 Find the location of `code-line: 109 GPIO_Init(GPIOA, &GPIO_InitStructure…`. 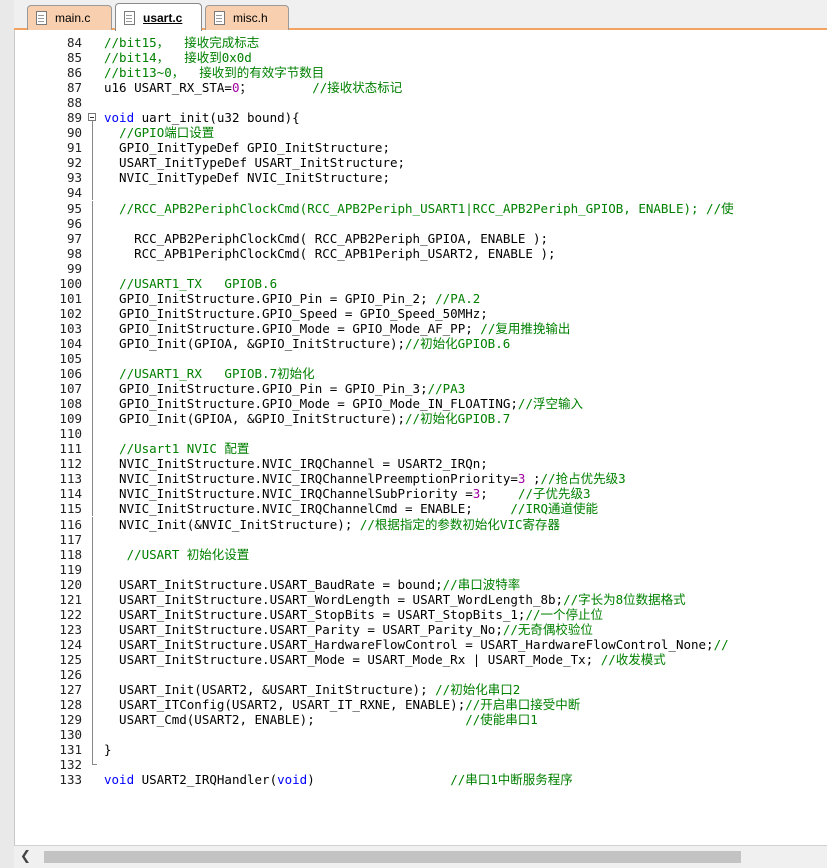

code-line: 109 GPIO_Init(GPIOA, &GPIO_InitStructure… is located at coordinates (262, 419).